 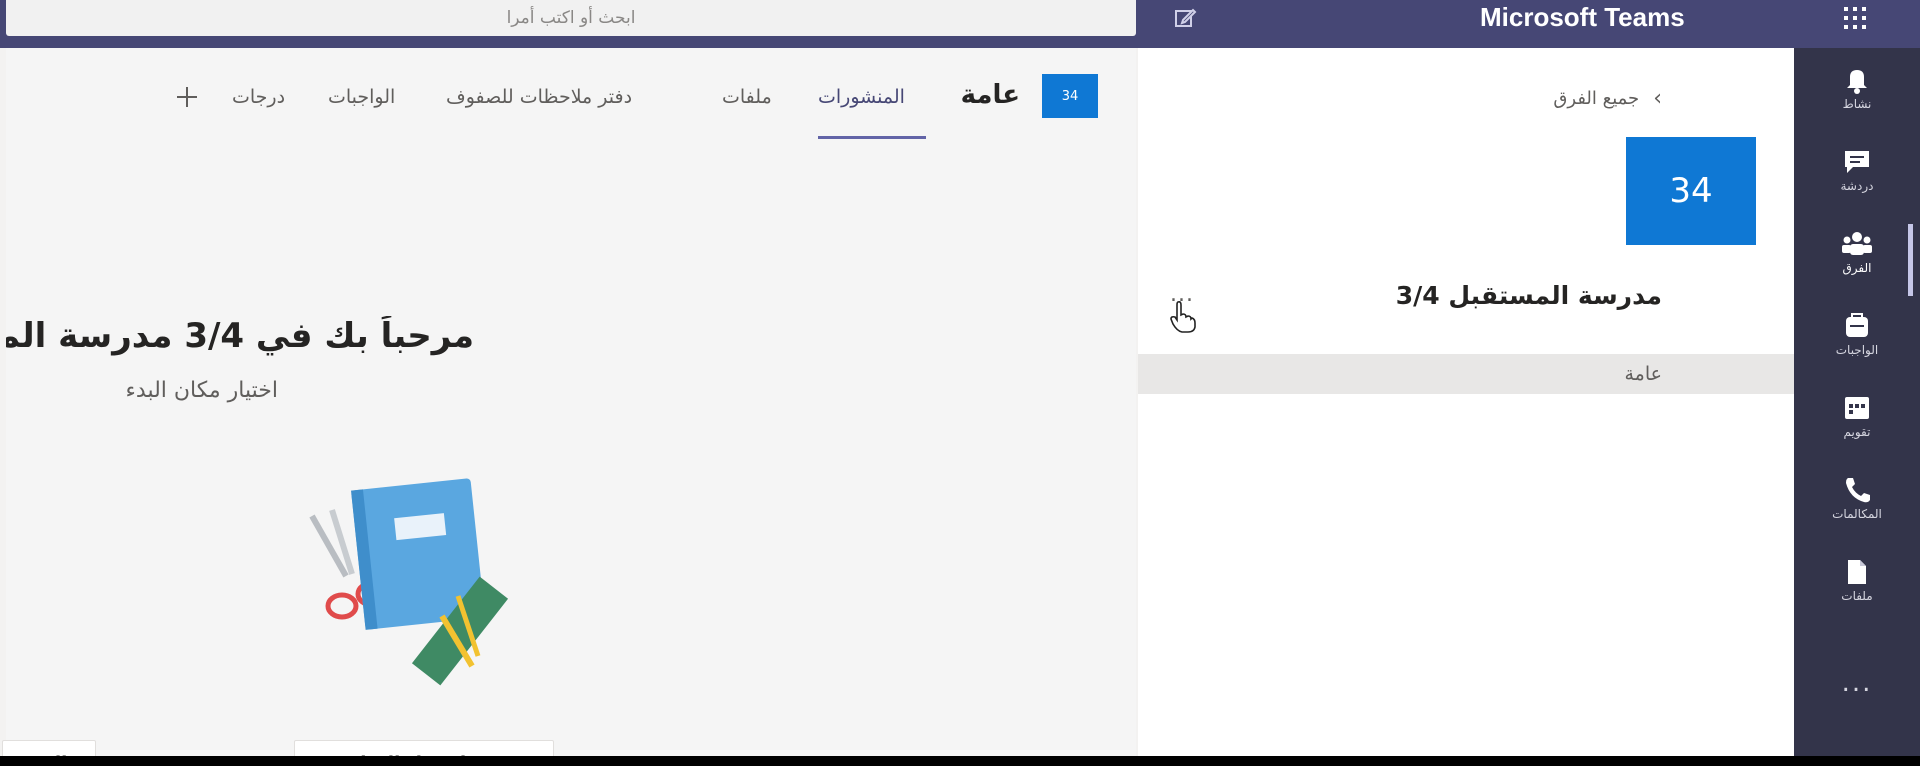 What do you see at coordinates (1857, 162) in the screenshot?
I see `chat-icon` at bounding box center [1857, 162].